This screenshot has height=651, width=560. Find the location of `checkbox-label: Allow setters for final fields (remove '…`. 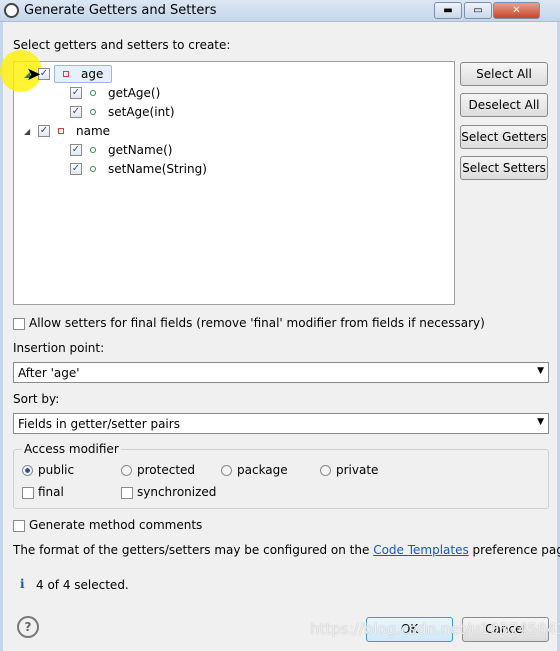

checkbox-label: Allow setters for final fields (remove '… is located at coordinates (257, 323).